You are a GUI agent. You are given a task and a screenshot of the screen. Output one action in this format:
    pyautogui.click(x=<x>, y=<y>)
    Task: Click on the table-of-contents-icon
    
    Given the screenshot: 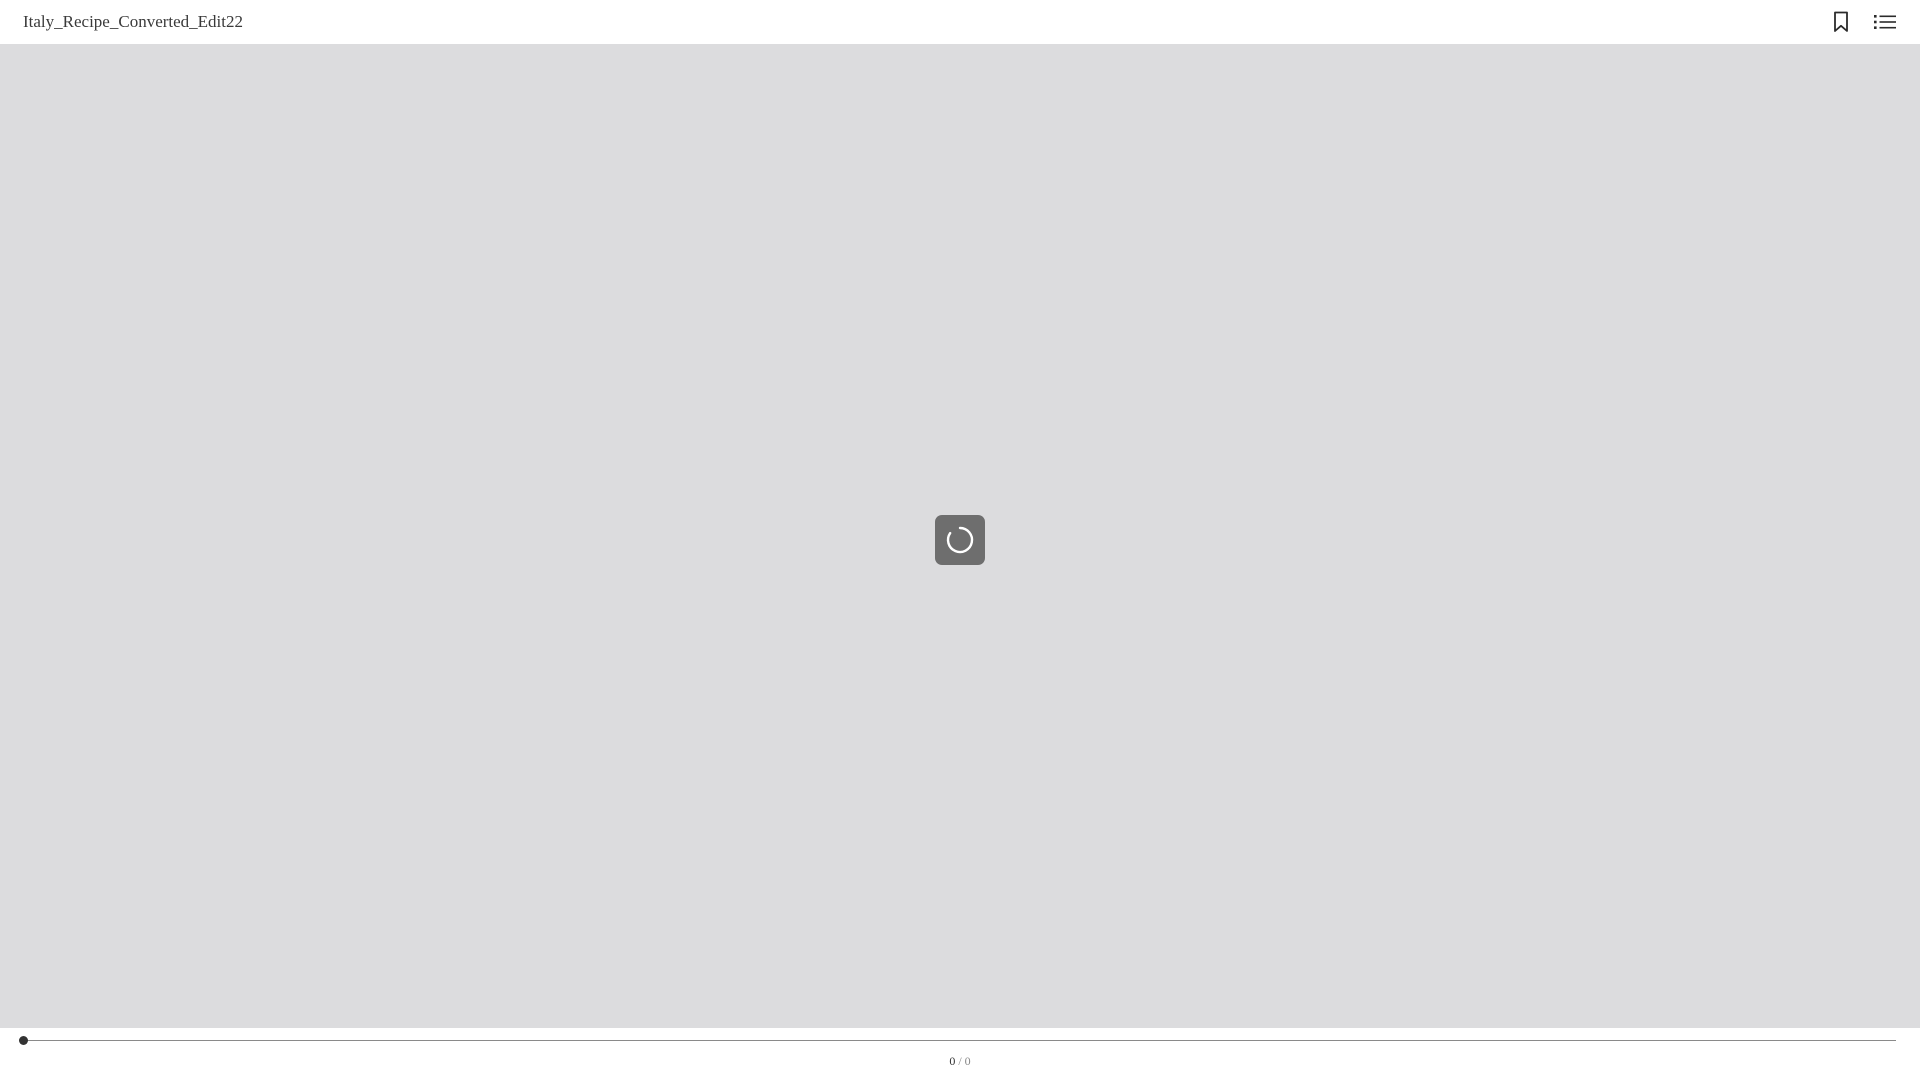 What is the action you would take?
    pyautogui.click(x=1885, y=22)
    